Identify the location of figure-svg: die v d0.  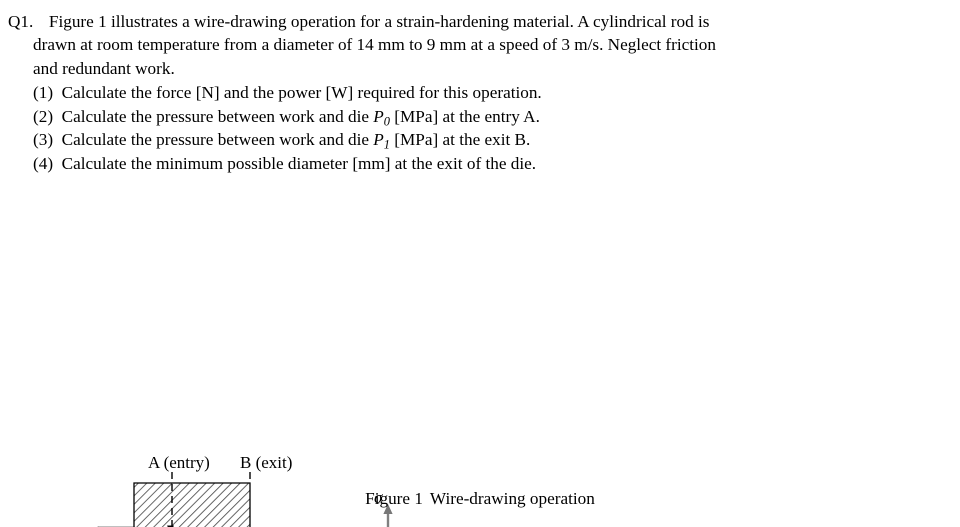
(245, 490).